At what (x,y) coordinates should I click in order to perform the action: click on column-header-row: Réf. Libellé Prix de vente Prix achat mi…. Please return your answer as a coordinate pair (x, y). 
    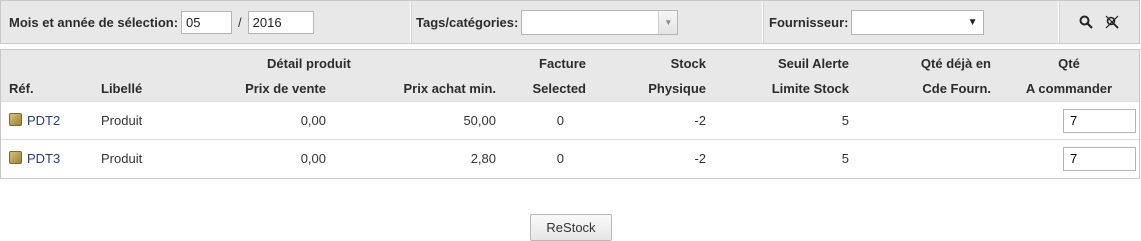
    Looking at the image, I should click on (570, 89).